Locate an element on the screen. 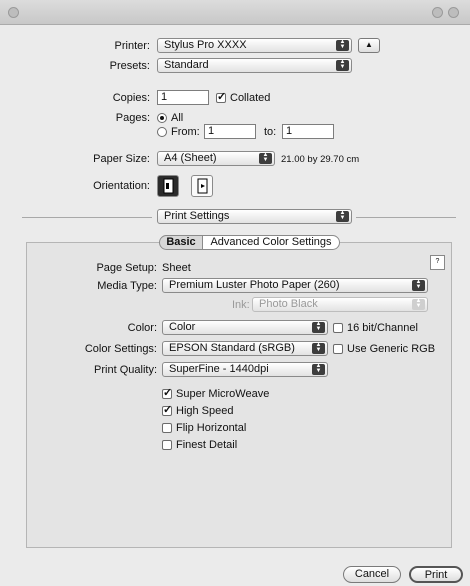 Image resolution: width=470 pixels, height=586 pixels. help-icon: ? is located at coordinates (437, 262).